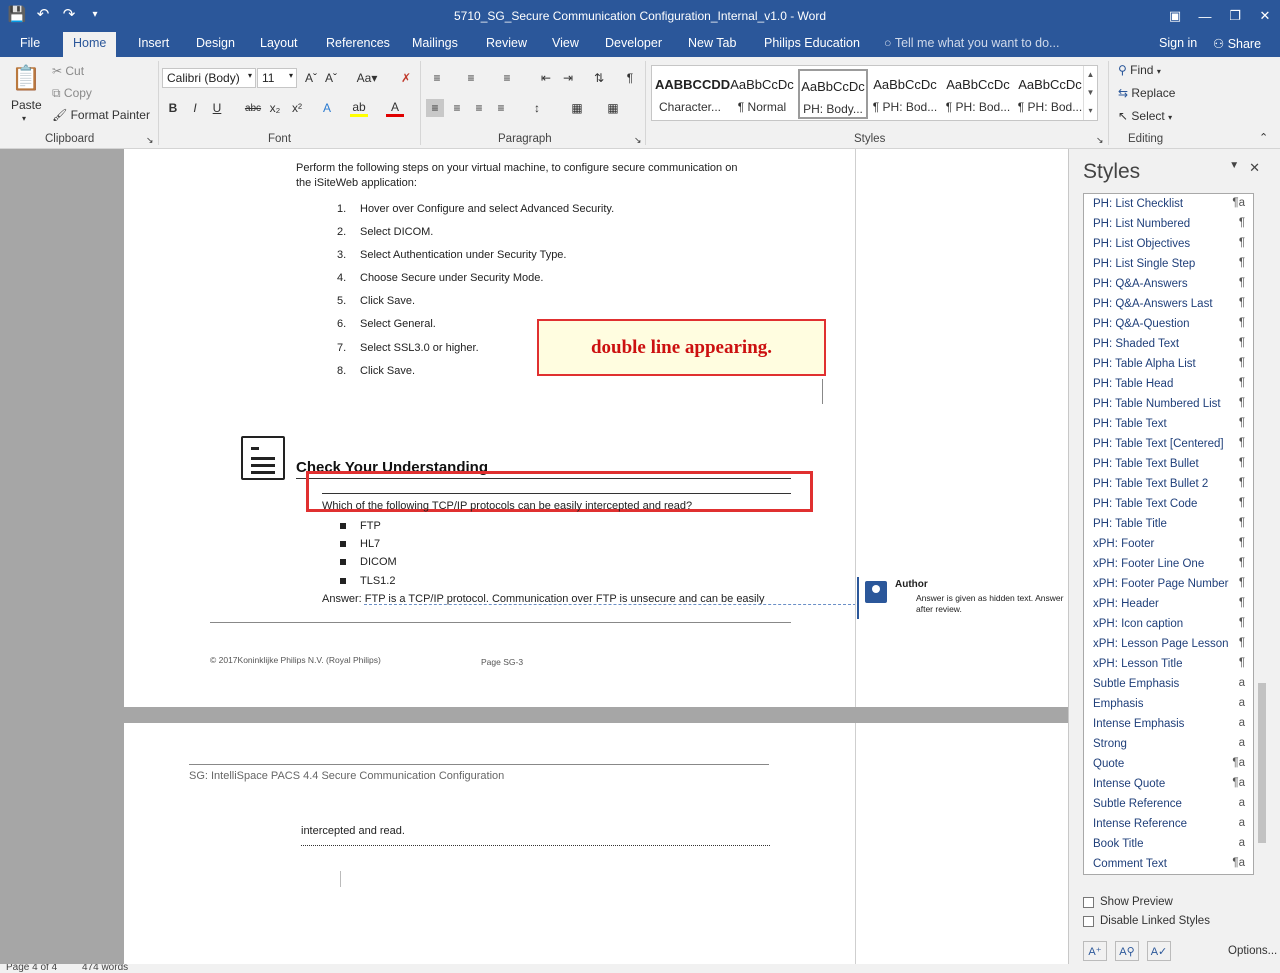  What do you see at coordinates (1090, 75) in the screenshot?
I see `chevron-up-icon: ▲` at bounding box center [1090, 75].